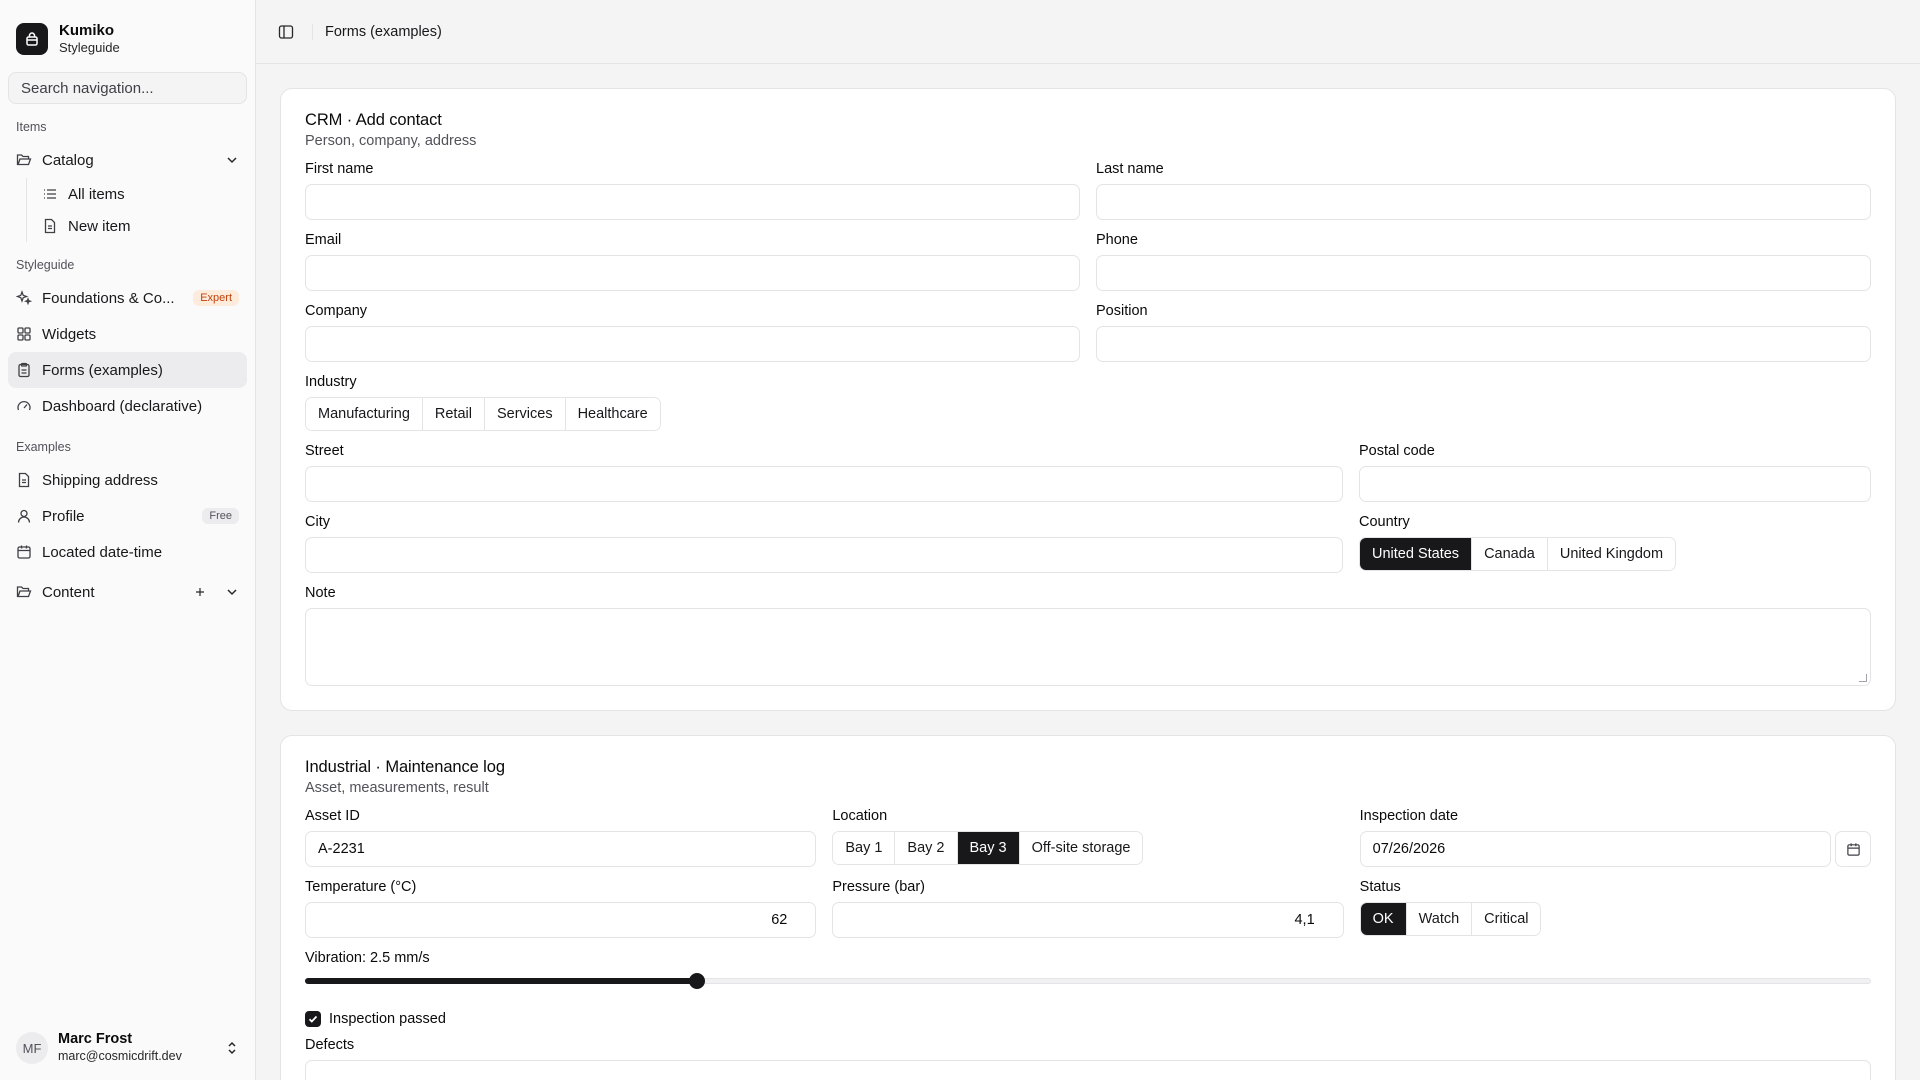 The width and height of the screenshot is (1920, 1080). What do you see at coordinates (140, 226) in the screenshot?
I see `sidebar-item-new-item: New item` at bounding box center [140, 226].